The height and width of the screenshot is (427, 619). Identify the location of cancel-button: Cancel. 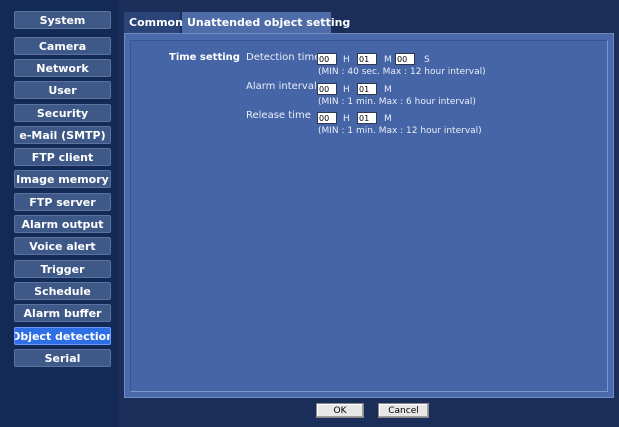
(403, 410).